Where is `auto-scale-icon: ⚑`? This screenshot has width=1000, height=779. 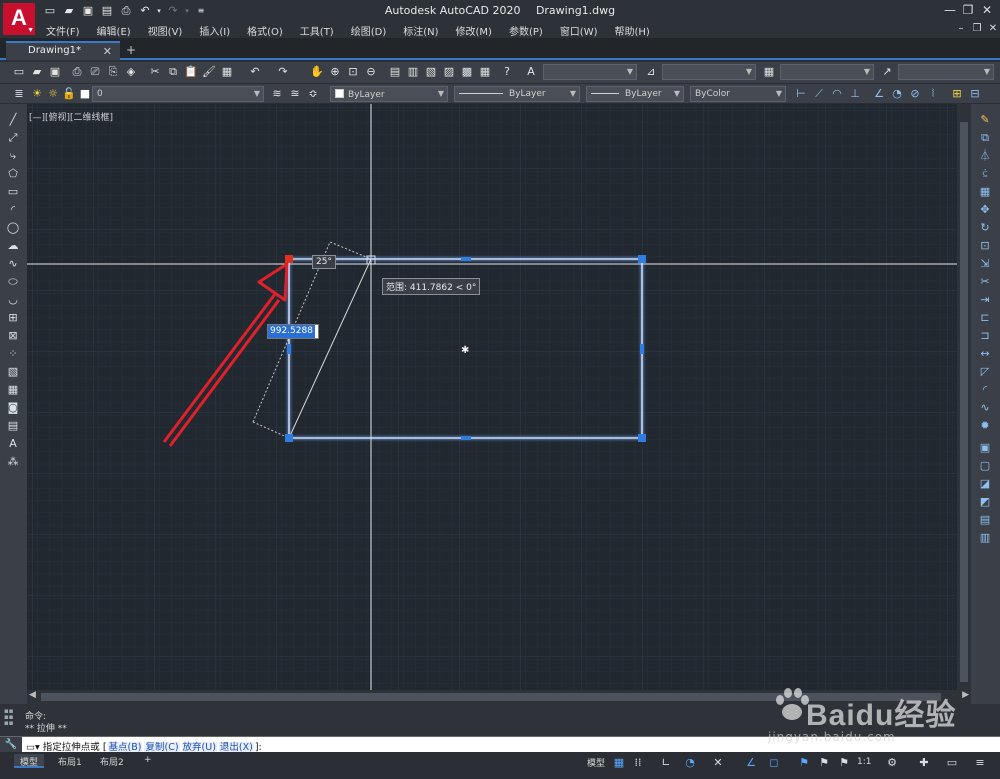
auto-scale-icon: ⚑ is located at coordinates (824, 763).